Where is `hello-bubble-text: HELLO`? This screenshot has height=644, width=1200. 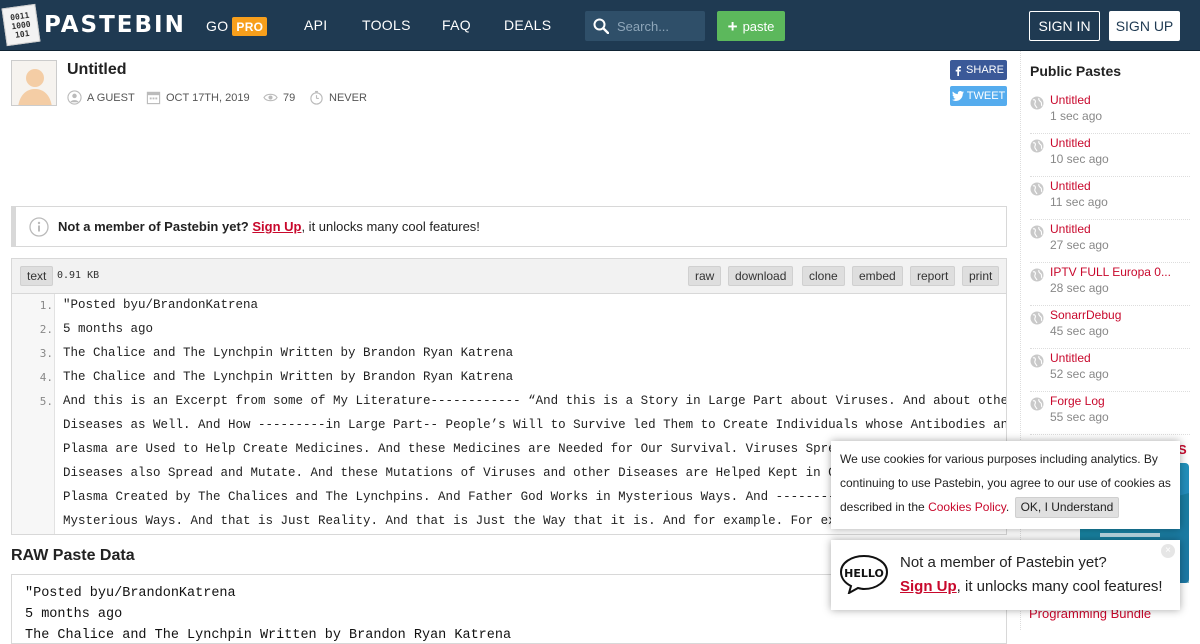 hello-bubble-text: HELLO is located at coordinates (864, 573).